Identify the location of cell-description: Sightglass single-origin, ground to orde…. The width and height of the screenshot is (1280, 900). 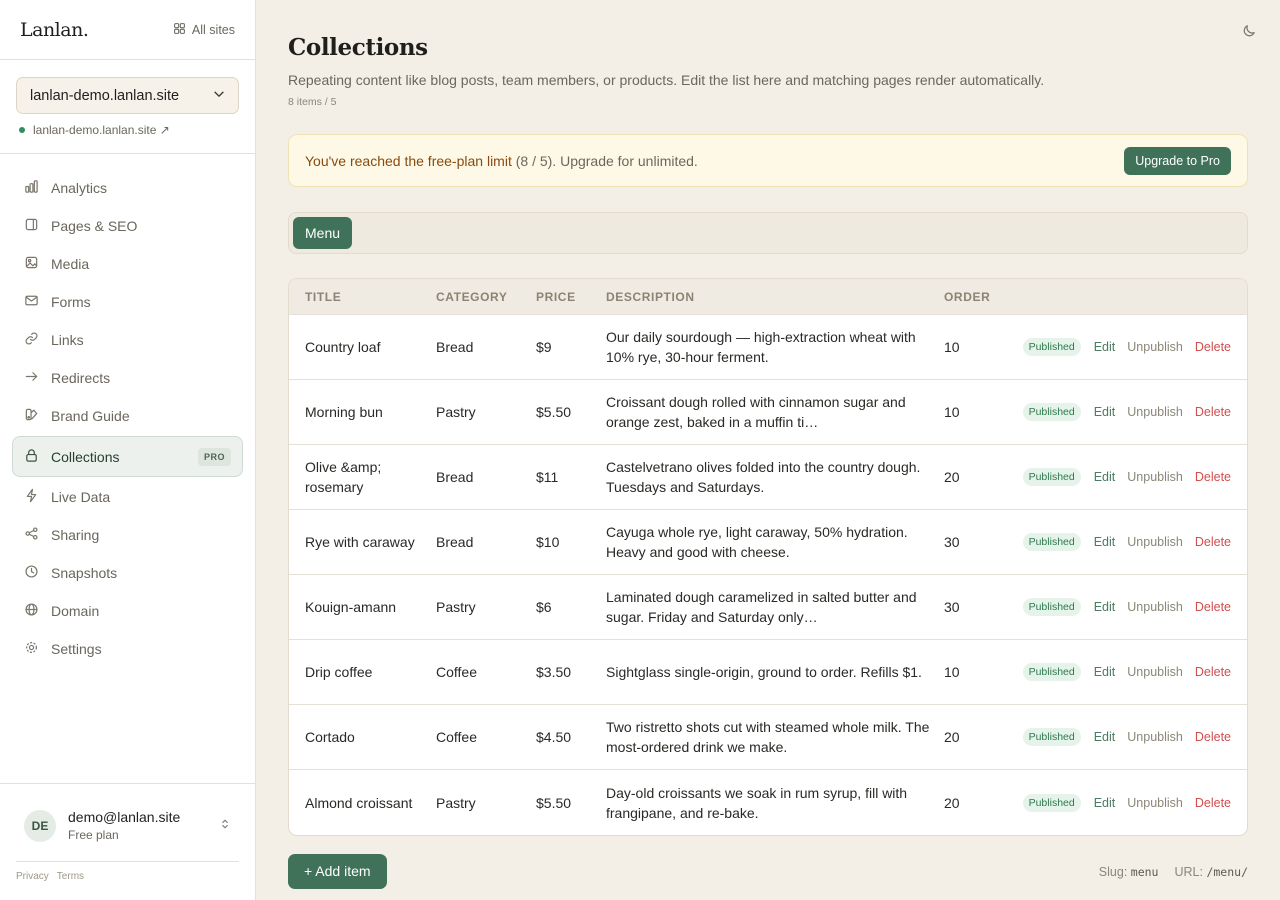
(764, 672).